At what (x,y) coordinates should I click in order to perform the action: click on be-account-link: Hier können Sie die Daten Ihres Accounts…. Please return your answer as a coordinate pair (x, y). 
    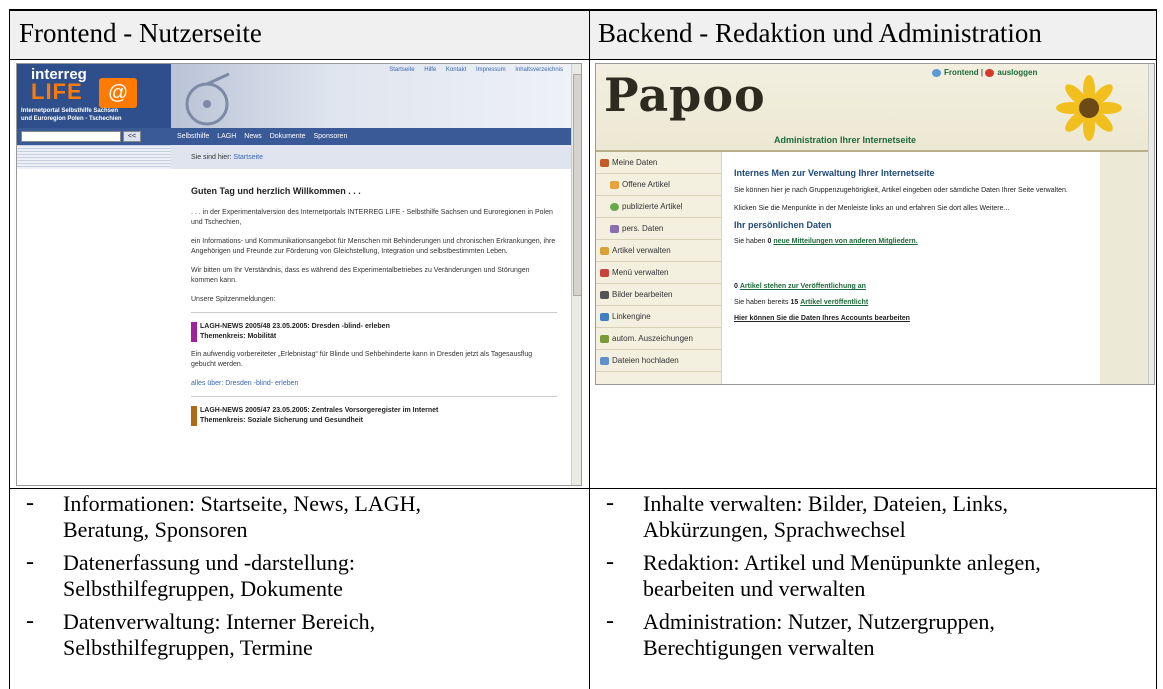
    Looking at the image, I should click on (914, 318).